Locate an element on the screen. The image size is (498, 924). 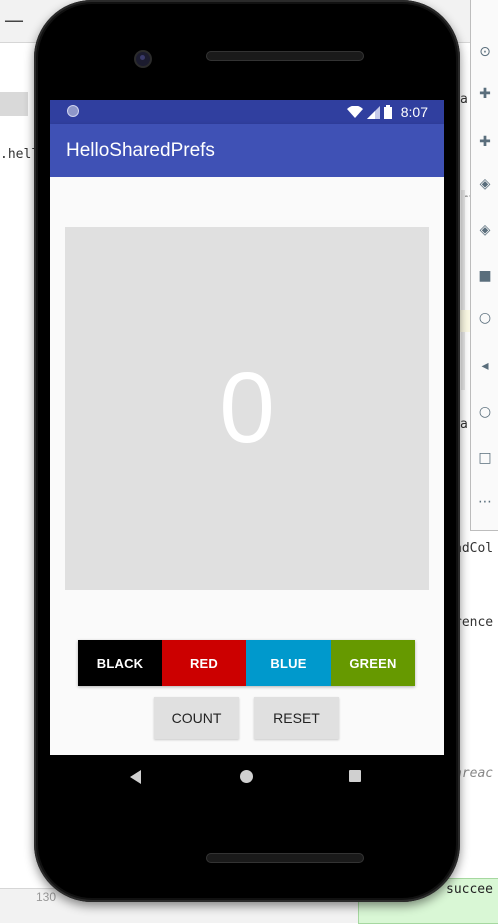
reset-button: RESET is located at coordinates (296, 718).